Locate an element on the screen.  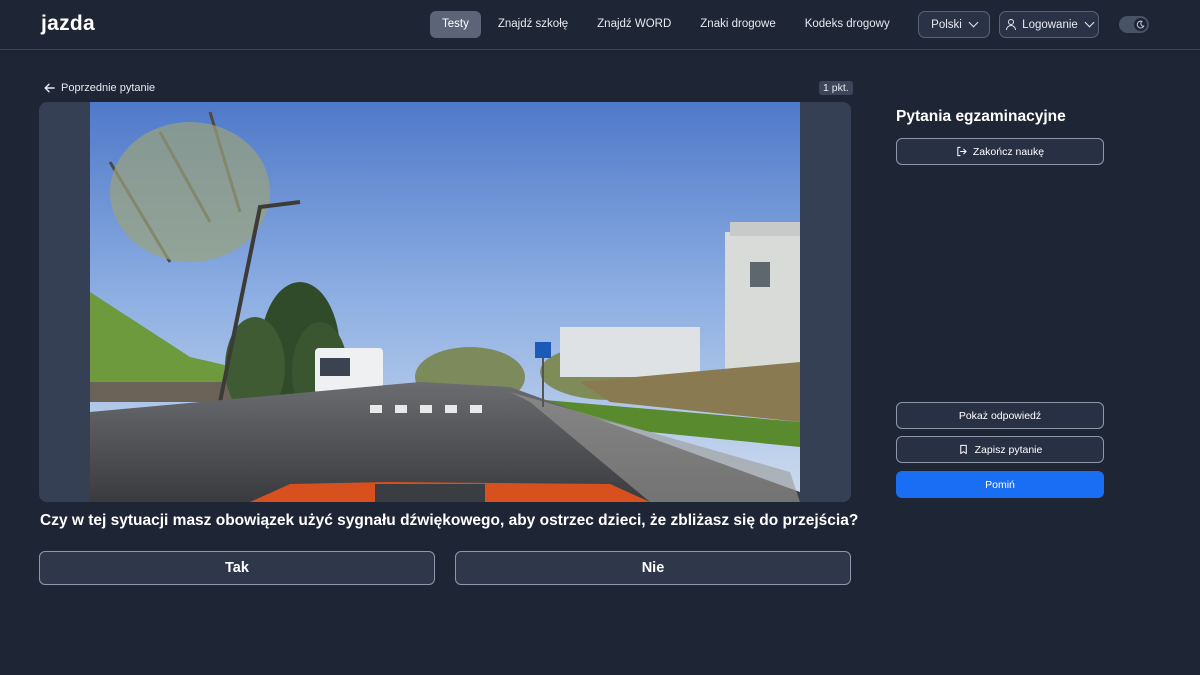
nav-znajdz-szkole: Znajdź szkołę is located at coordinates (533, 24).